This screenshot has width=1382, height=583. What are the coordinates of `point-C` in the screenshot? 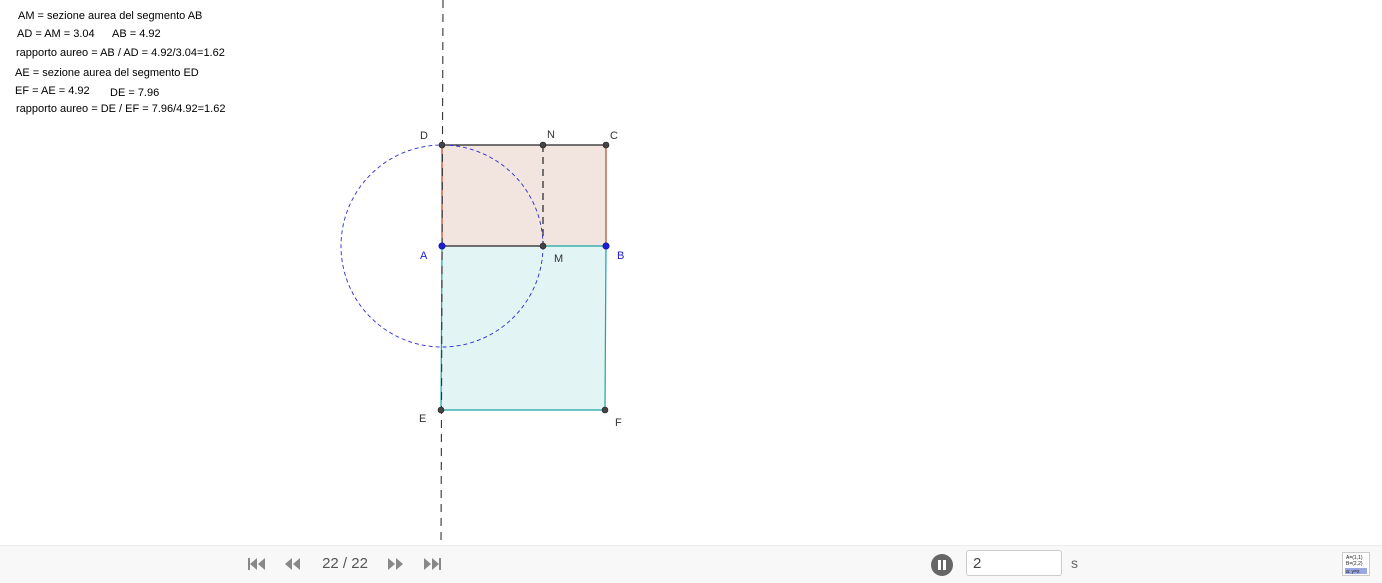 It's located at (606, 145).